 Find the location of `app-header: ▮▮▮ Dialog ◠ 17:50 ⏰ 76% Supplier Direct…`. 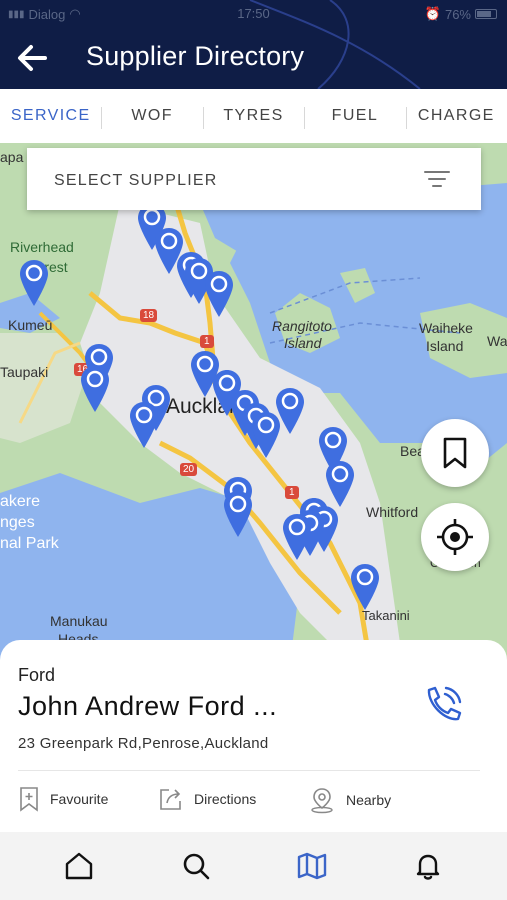

app-header: ▮▮▮ Dialog ◠ 17:50 ⏰ 76% Supplier Direct… is located at coordinates (253, 44).